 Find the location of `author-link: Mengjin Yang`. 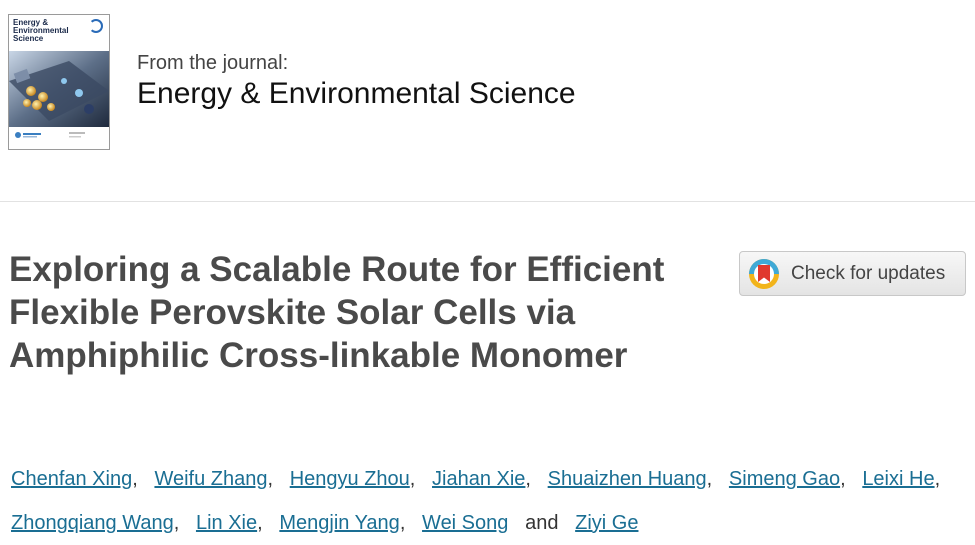

author-link: Mengjin Yang is located at coordinates (339, 523).